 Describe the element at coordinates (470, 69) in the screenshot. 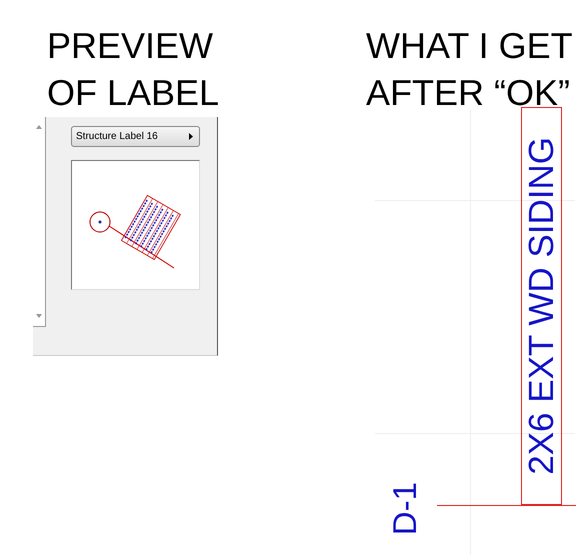

I see `result-heading: WHAT I GET AFTER “OK”` at that location.